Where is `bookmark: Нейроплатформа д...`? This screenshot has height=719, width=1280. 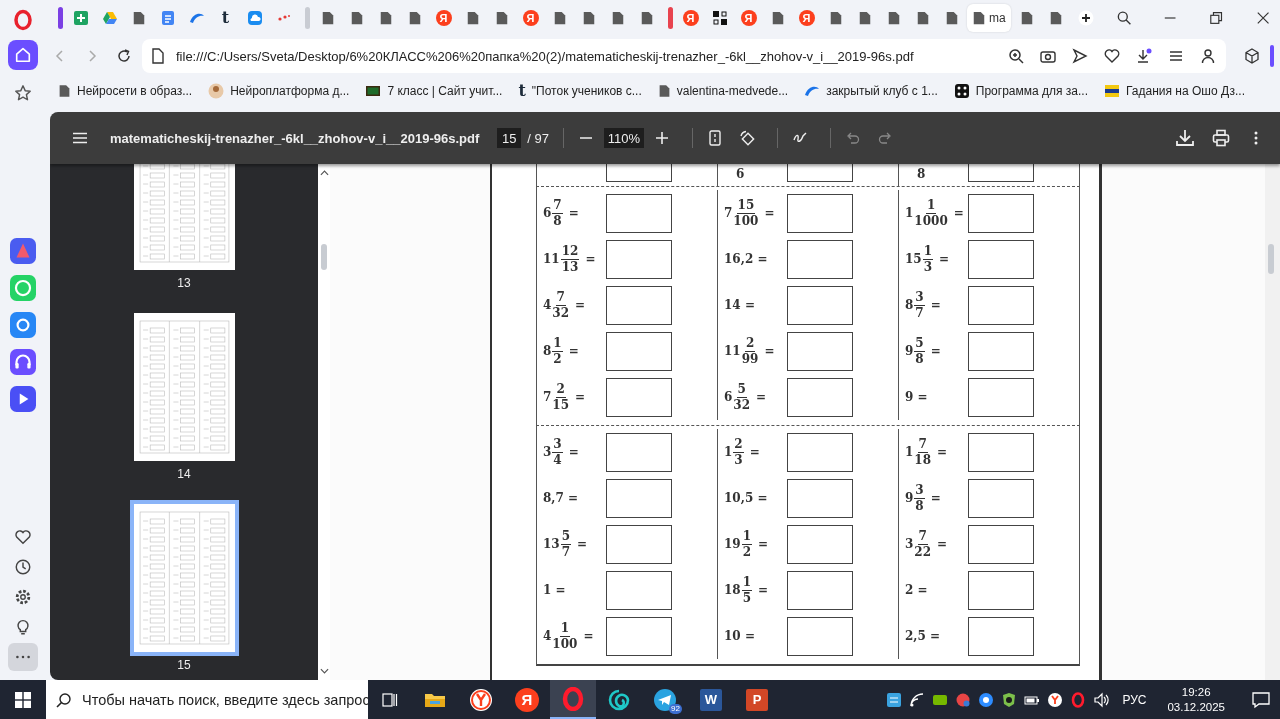
bookmark: Нейроплатформа д... is located at coordinates (279, 91).